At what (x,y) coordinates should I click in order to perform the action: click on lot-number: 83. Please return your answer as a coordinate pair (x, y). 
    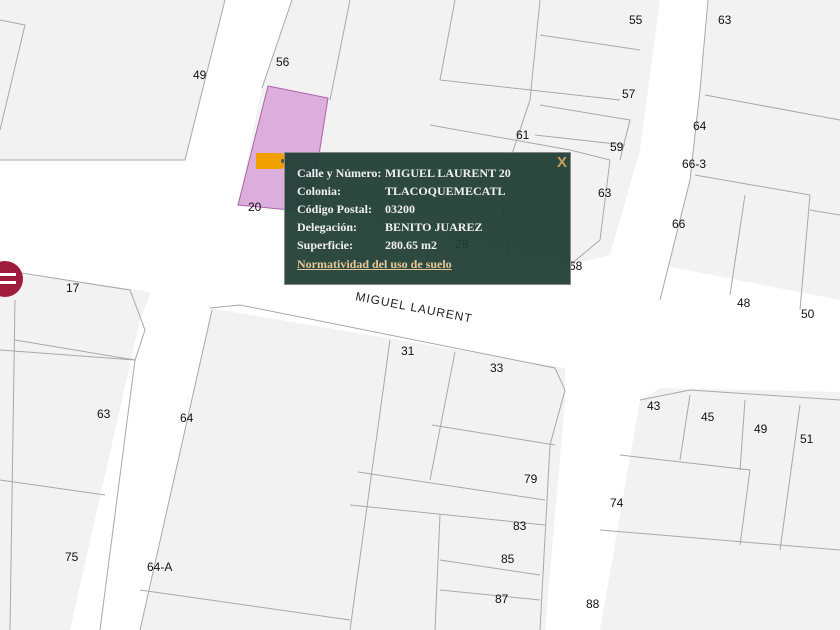
    Looking at the image, I should click on (520, 526).